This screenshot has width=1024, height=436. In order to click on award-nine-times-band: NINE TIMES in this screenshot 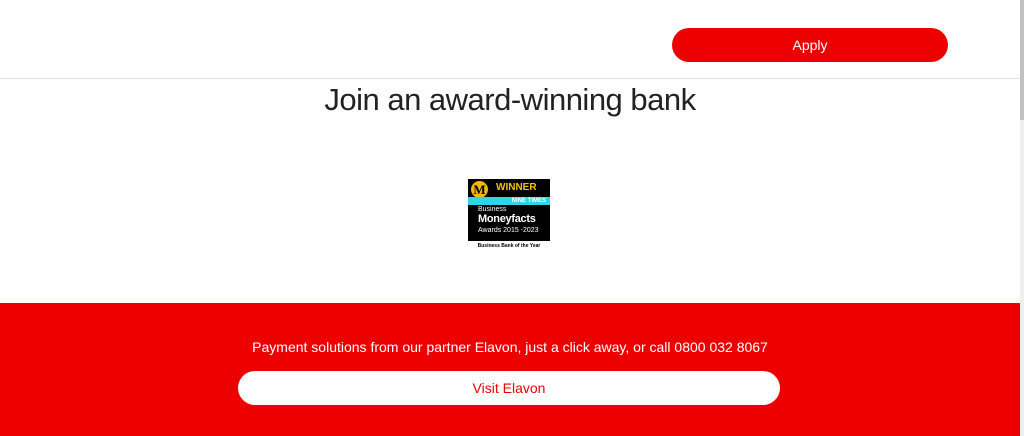, I will do `click(509, 201)`.